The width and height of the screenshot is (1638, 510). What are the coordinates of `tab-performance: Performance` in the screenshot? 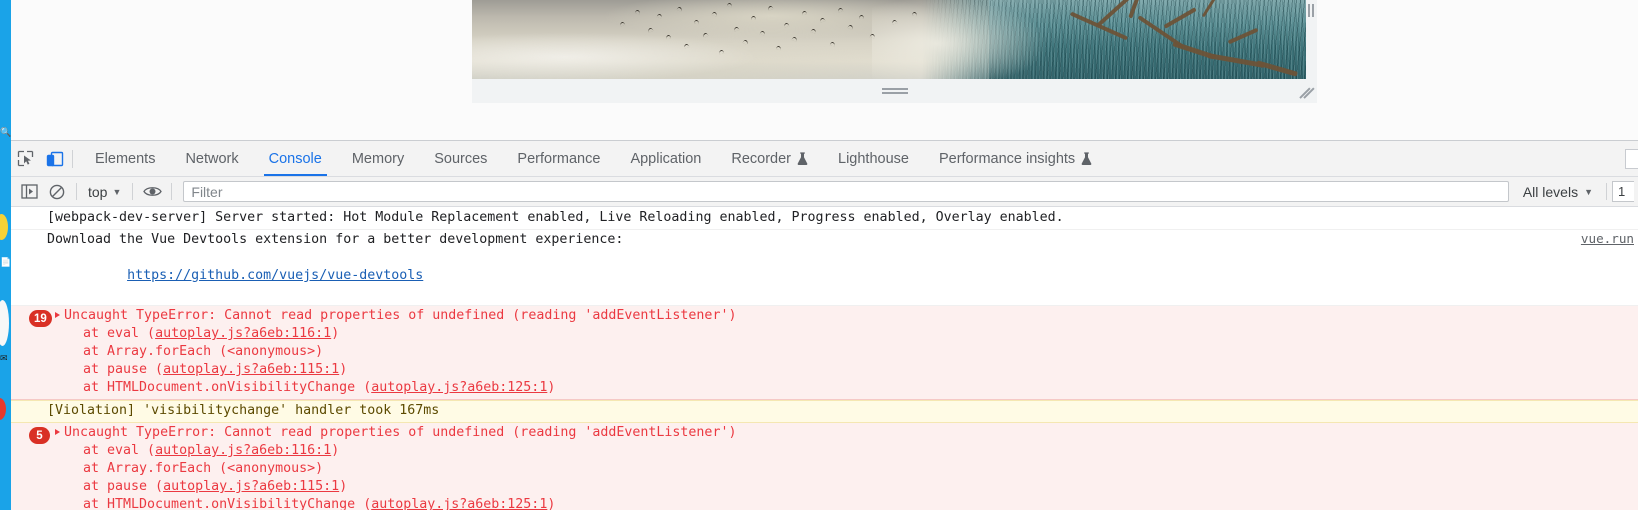 It's located at (558, 158).